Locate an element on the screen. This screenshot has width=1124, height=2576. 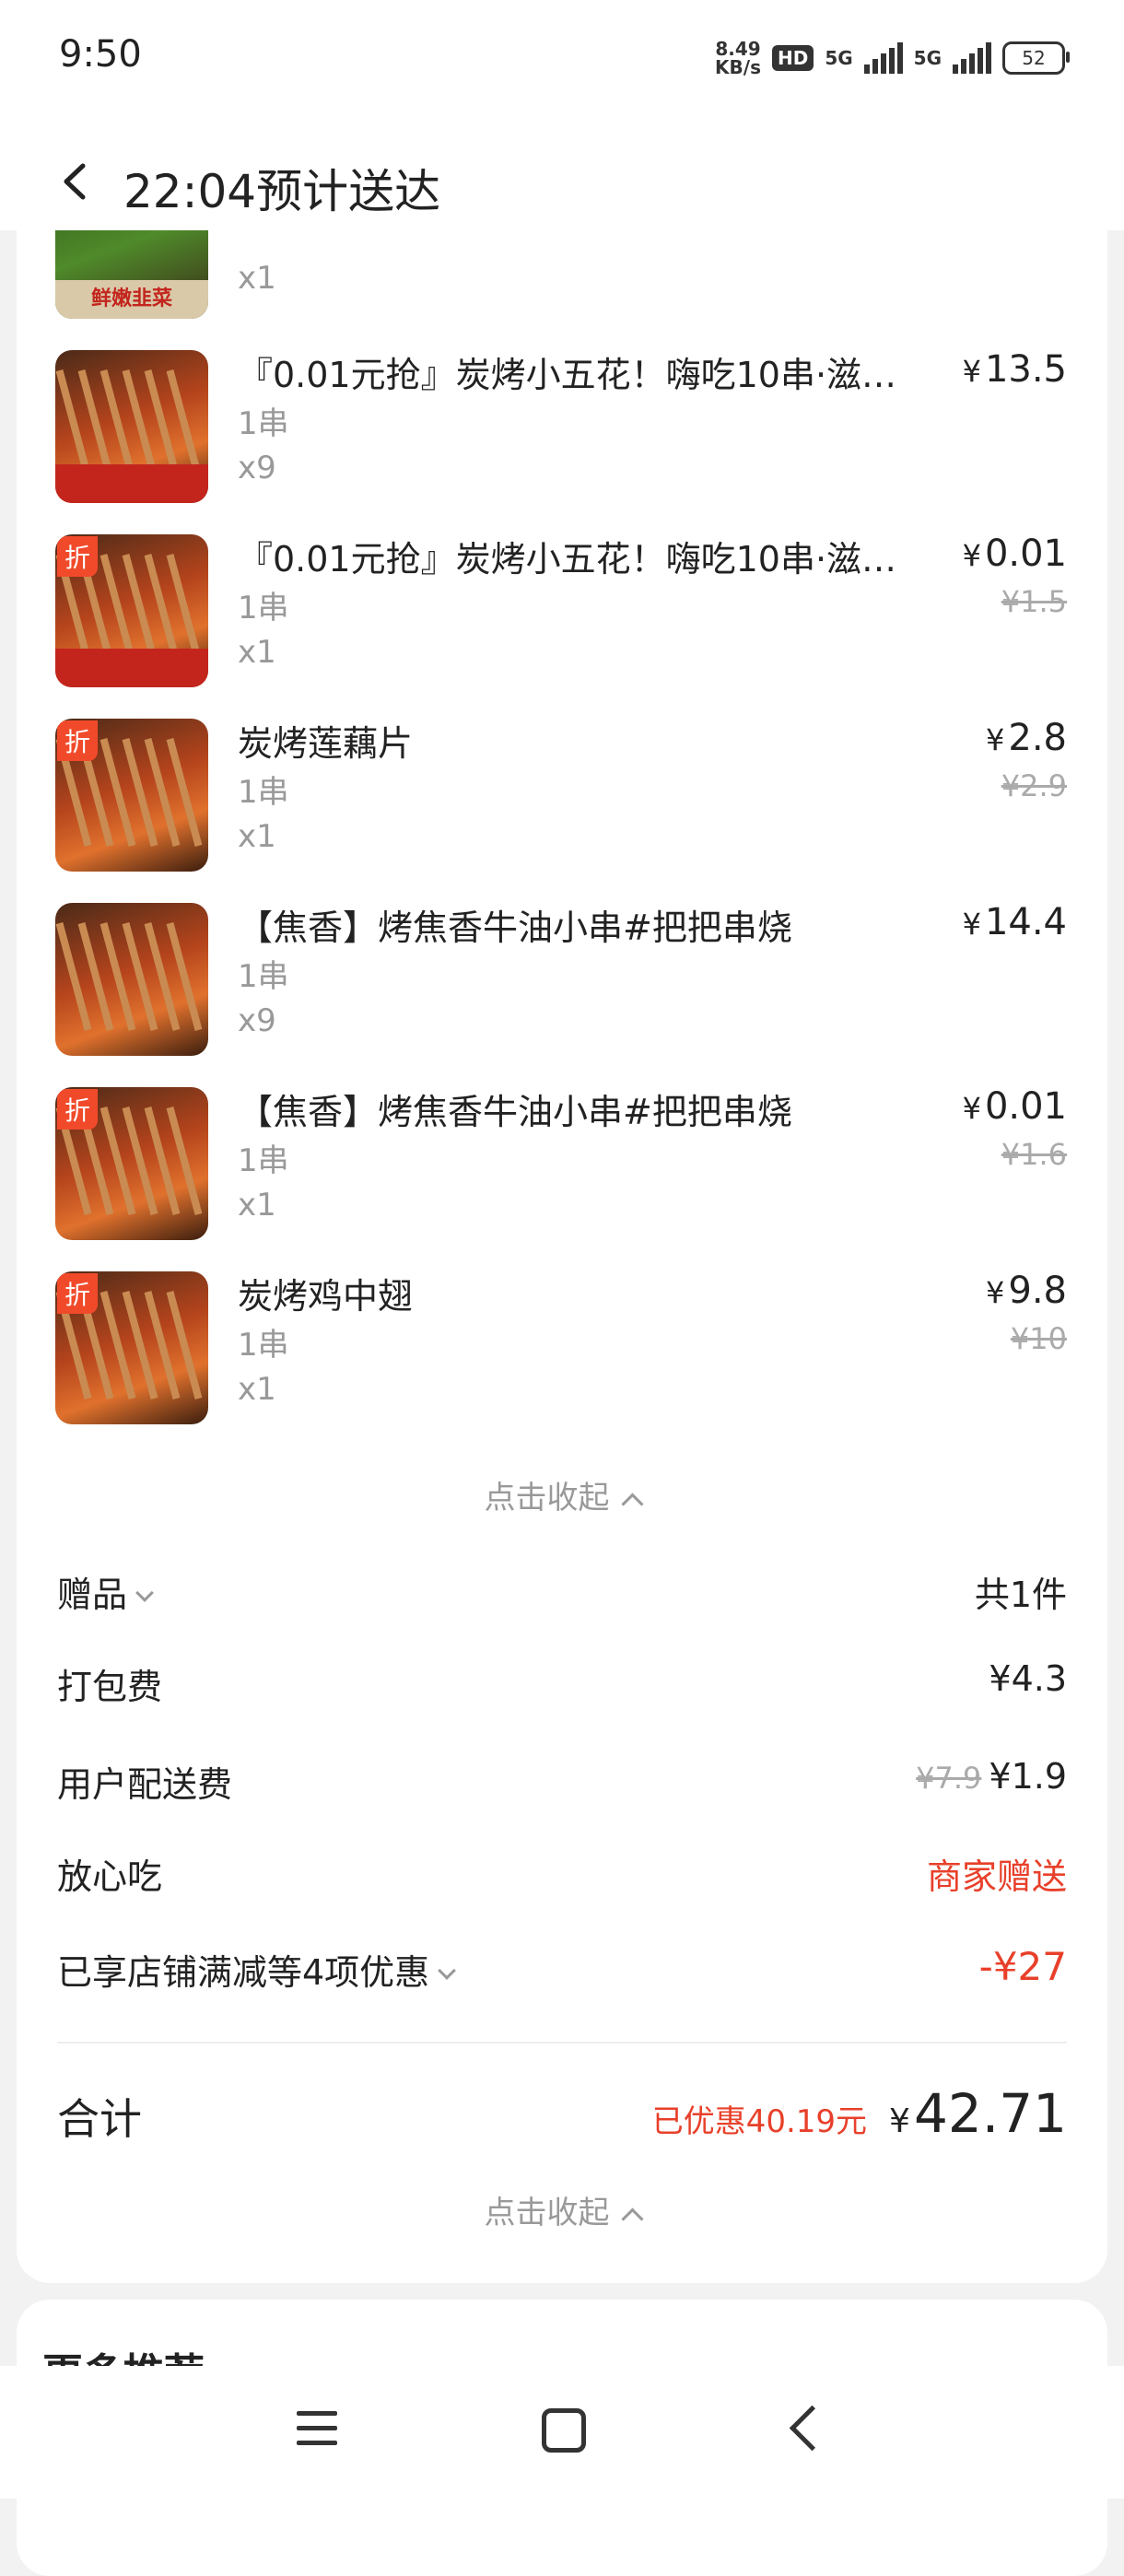
total-saved: 已优惠40.19元 is located at coordinates (759, 2121).